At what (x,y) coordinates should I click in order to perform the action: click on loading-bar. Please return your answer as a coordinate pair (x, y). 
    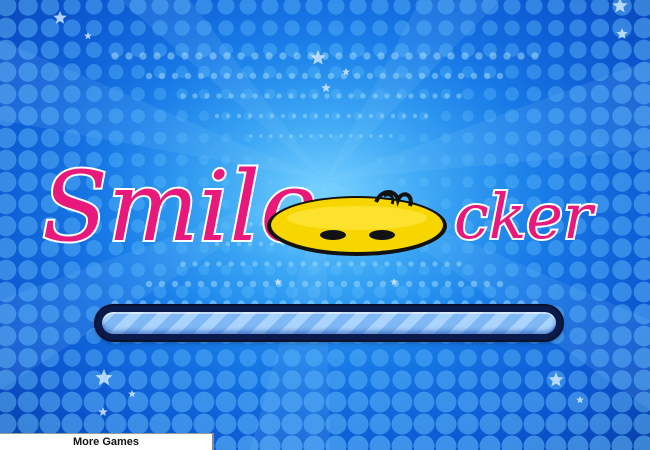
    Looking at the image, I should click on (329, 323).